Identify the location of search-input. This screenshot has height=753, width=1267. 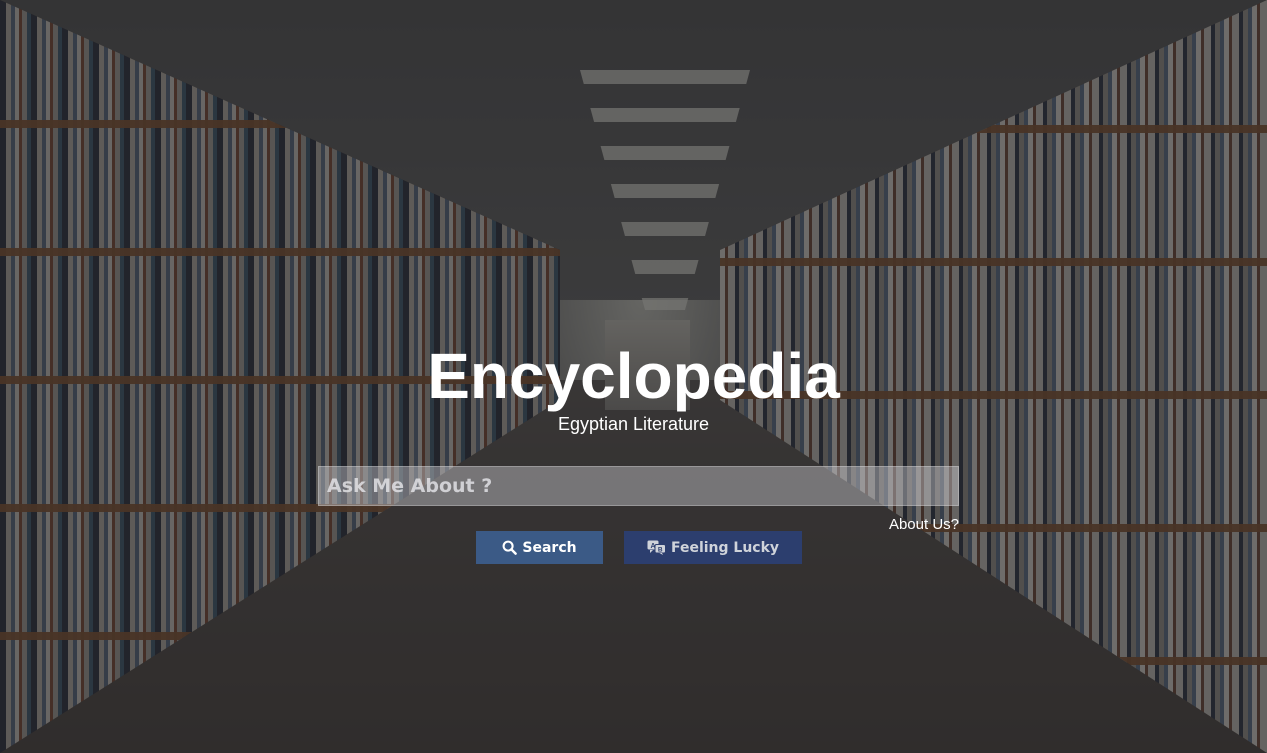
(638, 486).